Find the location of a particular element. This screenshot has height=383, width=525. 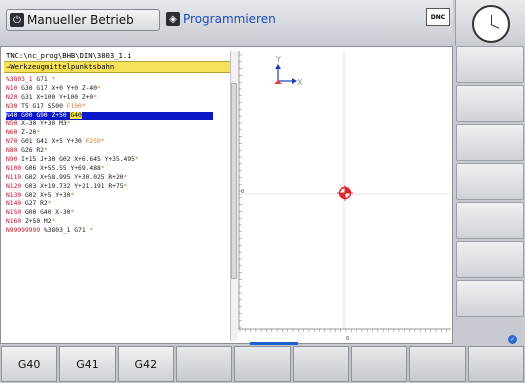

dnc-icon: DNC is located at coordinates (438, 17).